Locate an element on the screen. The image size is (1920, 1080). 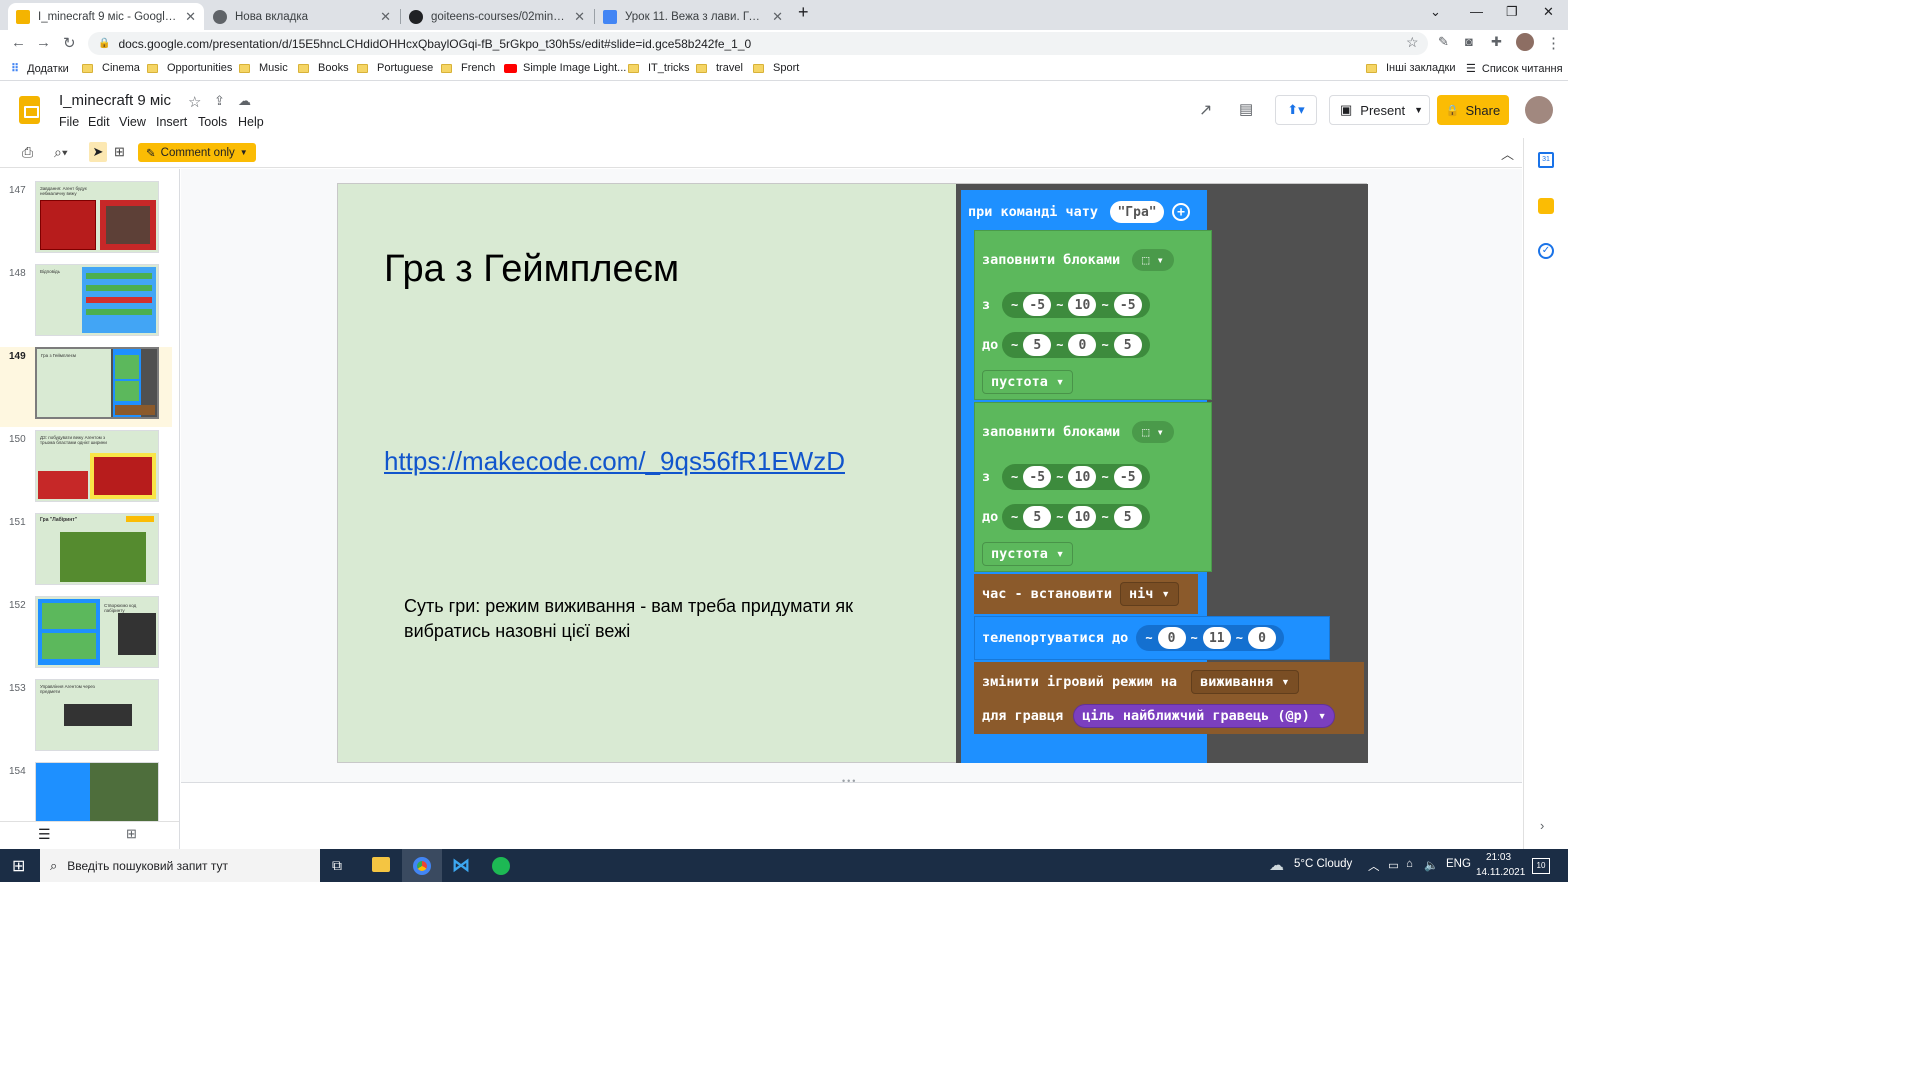
speaker-notes is located at coordinates (851, 815).